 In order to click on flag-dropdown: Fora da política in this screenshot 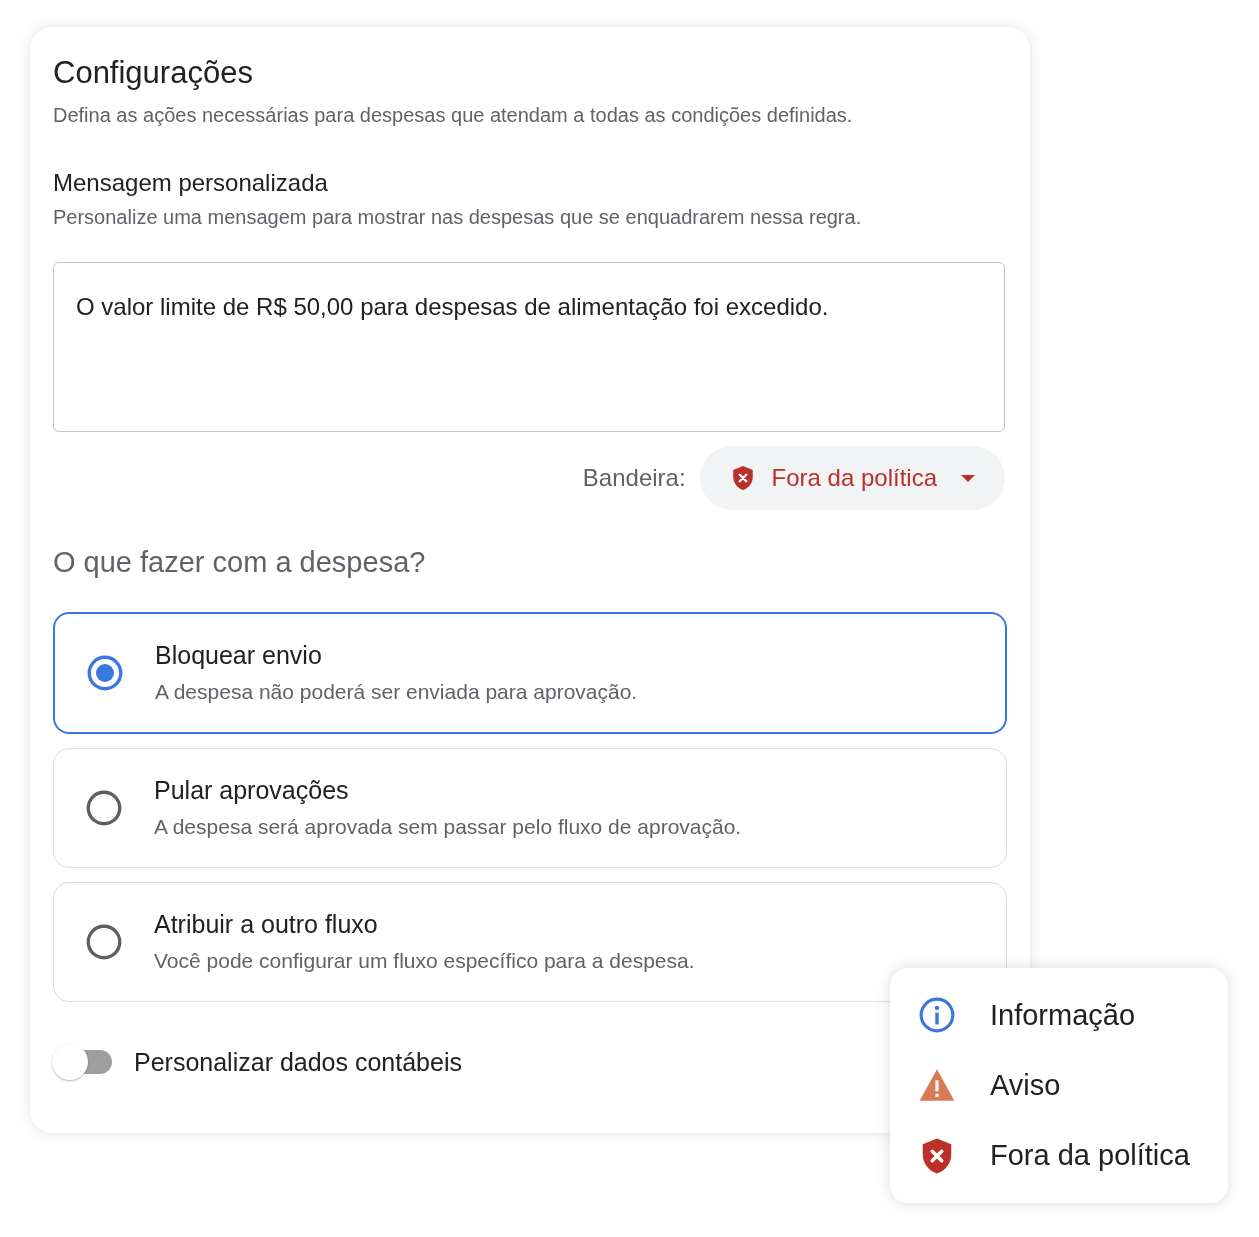, I will do `click(852, 478)`.